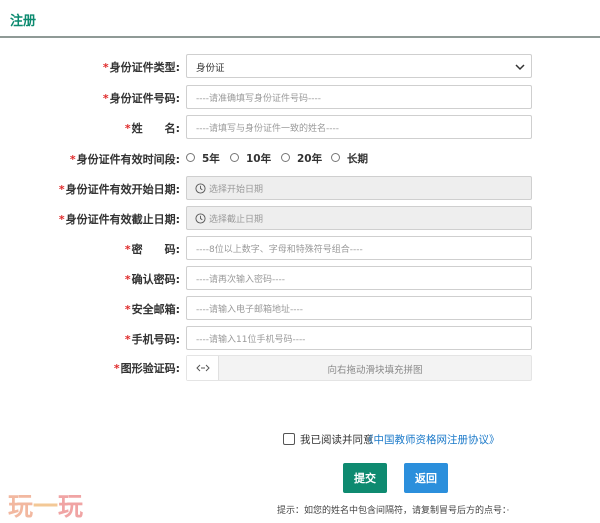 The image size is (600, 523). I want to click on row-password: *密 码: ----8位以上数字、字母和特殊符号组合----, so click(300, 249).